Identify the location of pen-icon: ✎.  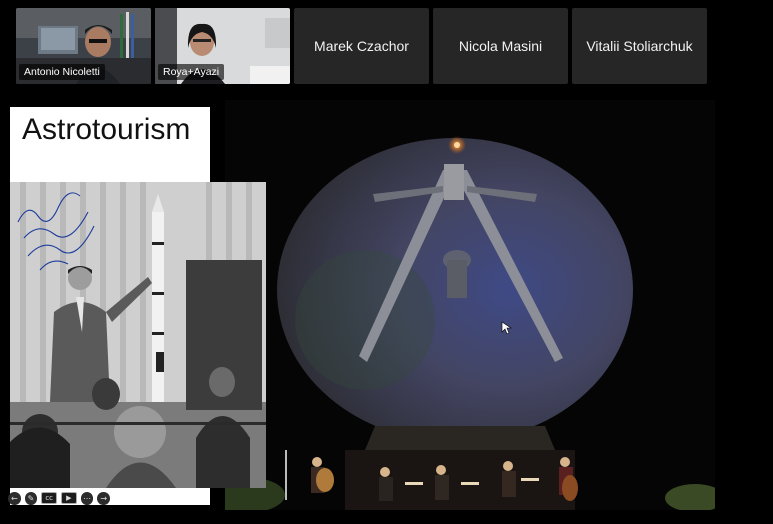
(31, 498).